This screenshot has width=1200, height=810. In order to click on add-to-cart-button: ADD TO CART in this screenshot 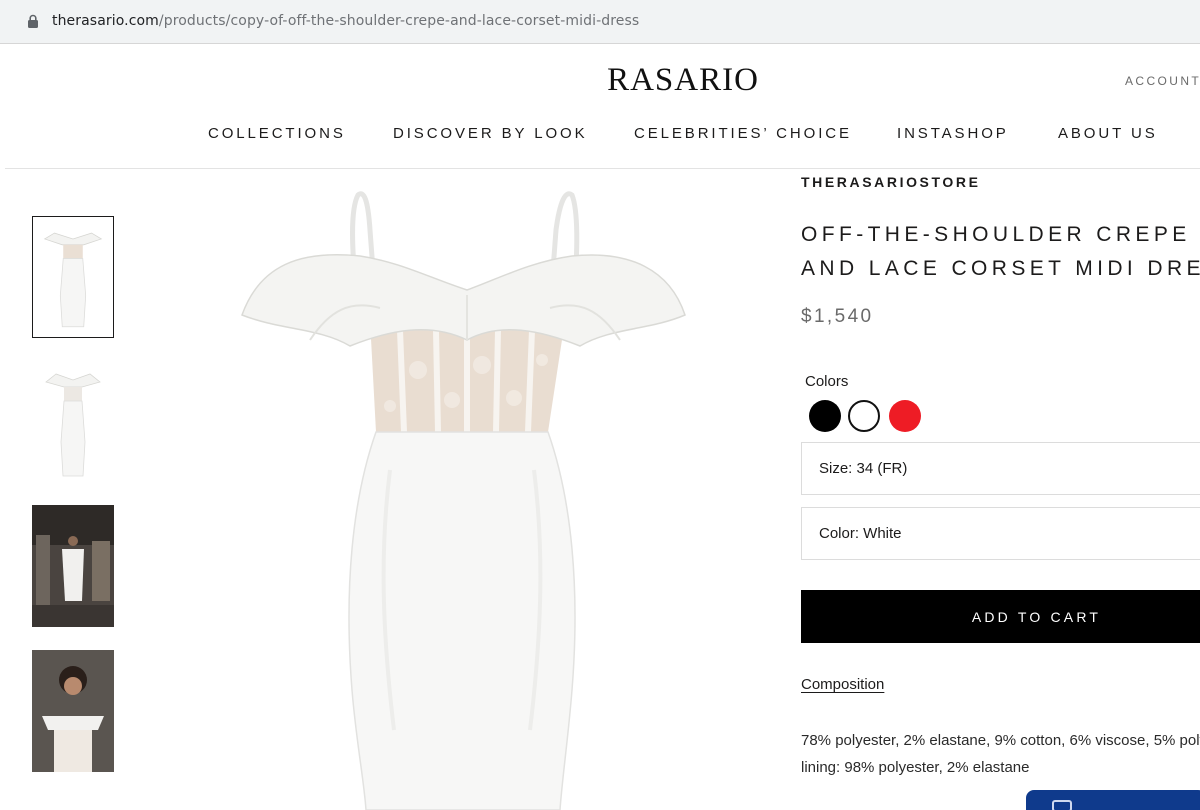, I will do `click(1000, 616)`.